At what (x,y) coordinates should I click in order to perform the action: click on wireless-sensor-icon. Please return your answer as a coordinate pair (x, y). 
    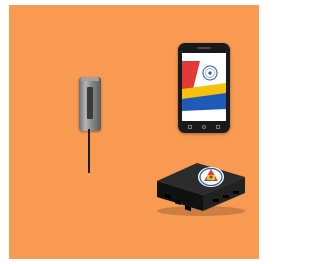
    Looking at the image, I should click on (90, 104).